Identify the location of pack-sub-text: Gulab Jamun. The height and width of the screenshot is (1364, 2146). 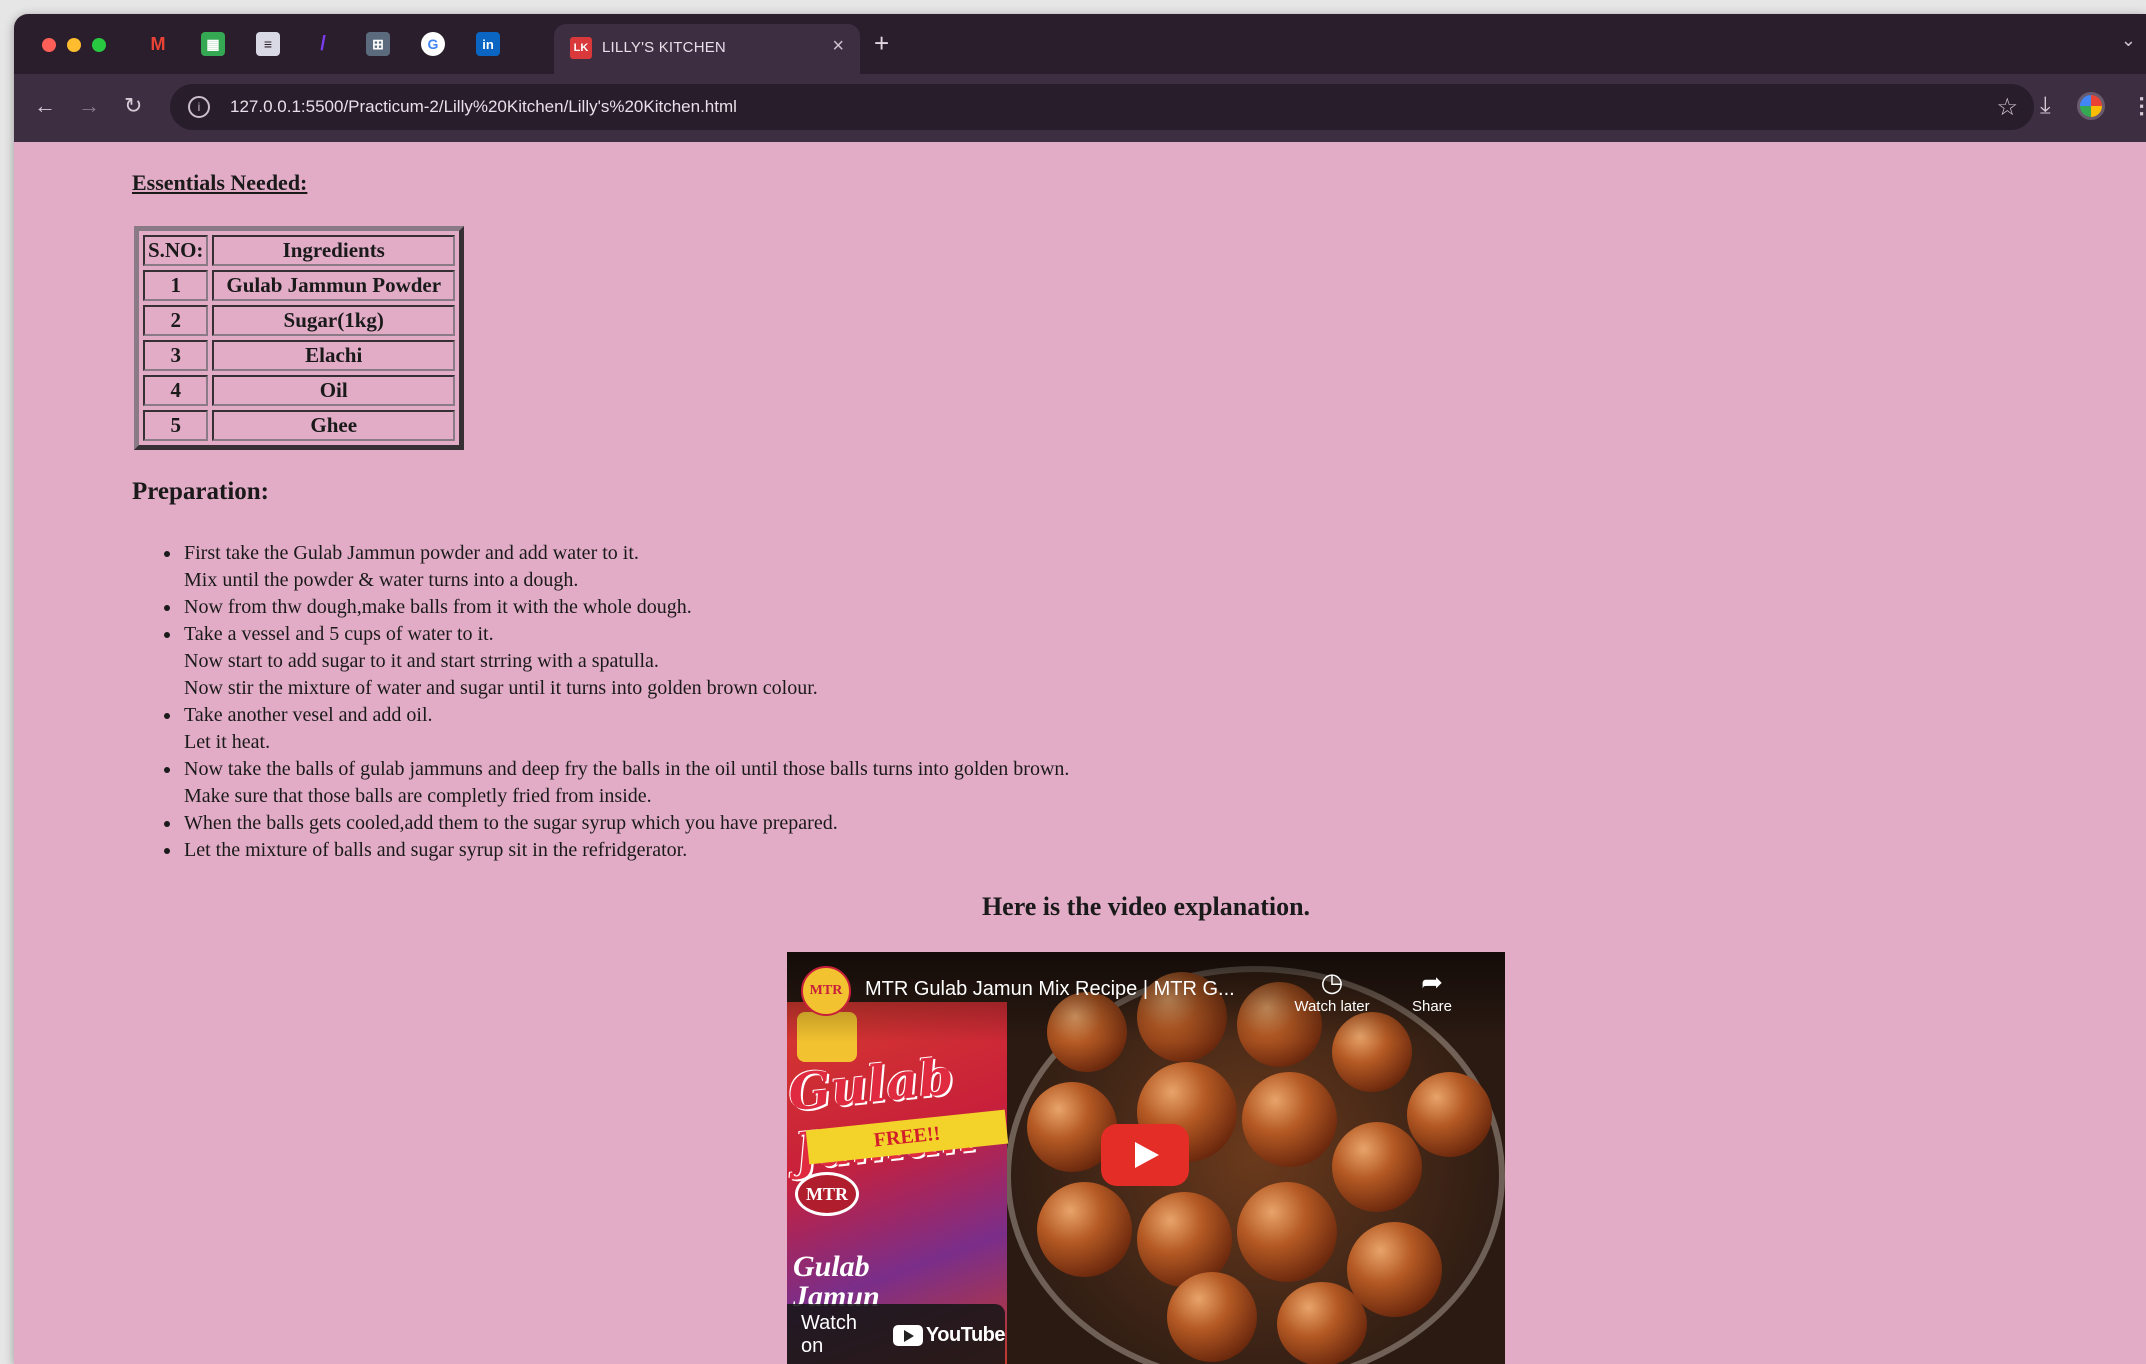
(836, 1281).